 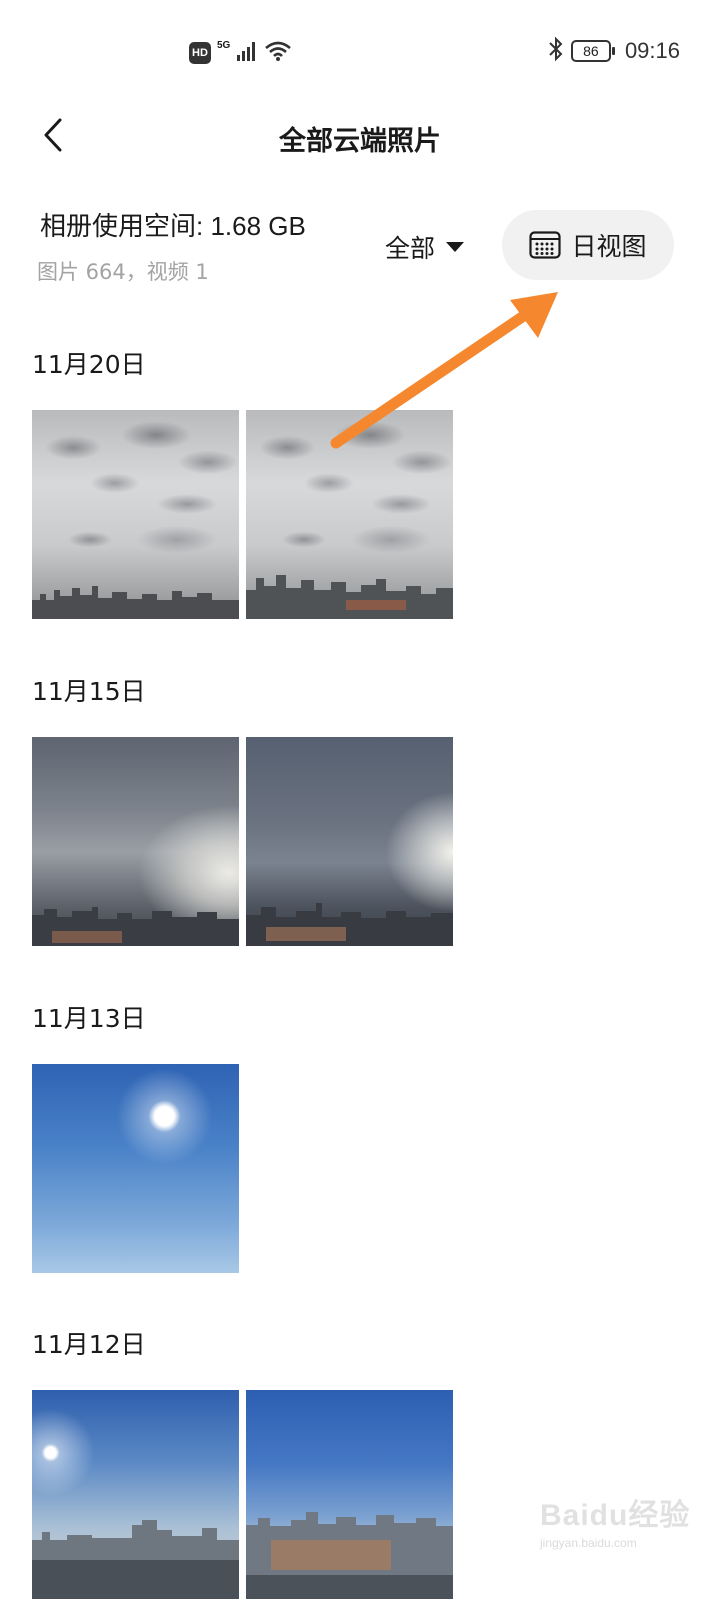 I want to click on status-right: 86 09:16, so click(x=613, y=51).